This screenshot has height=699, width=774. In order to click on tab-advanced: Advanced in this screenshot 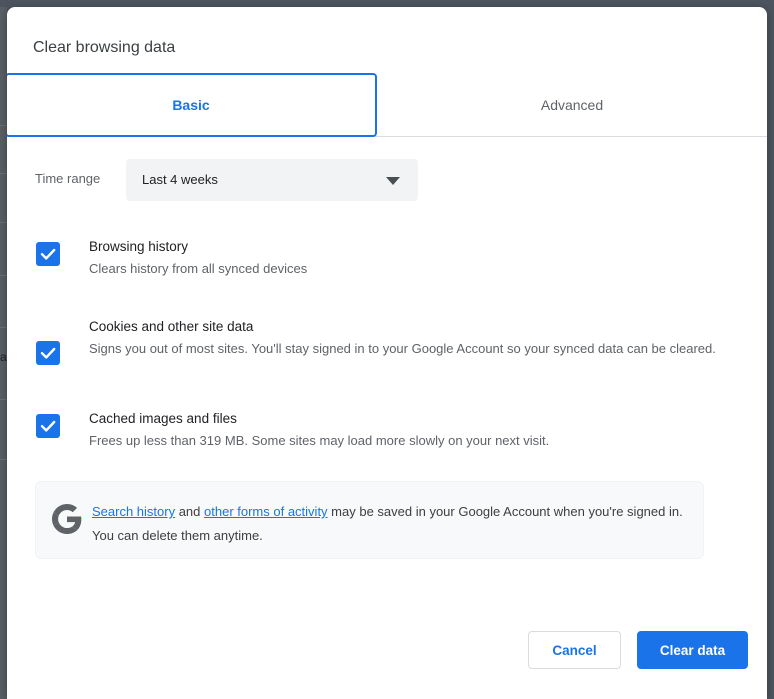, I will do `click(572, 105)`.